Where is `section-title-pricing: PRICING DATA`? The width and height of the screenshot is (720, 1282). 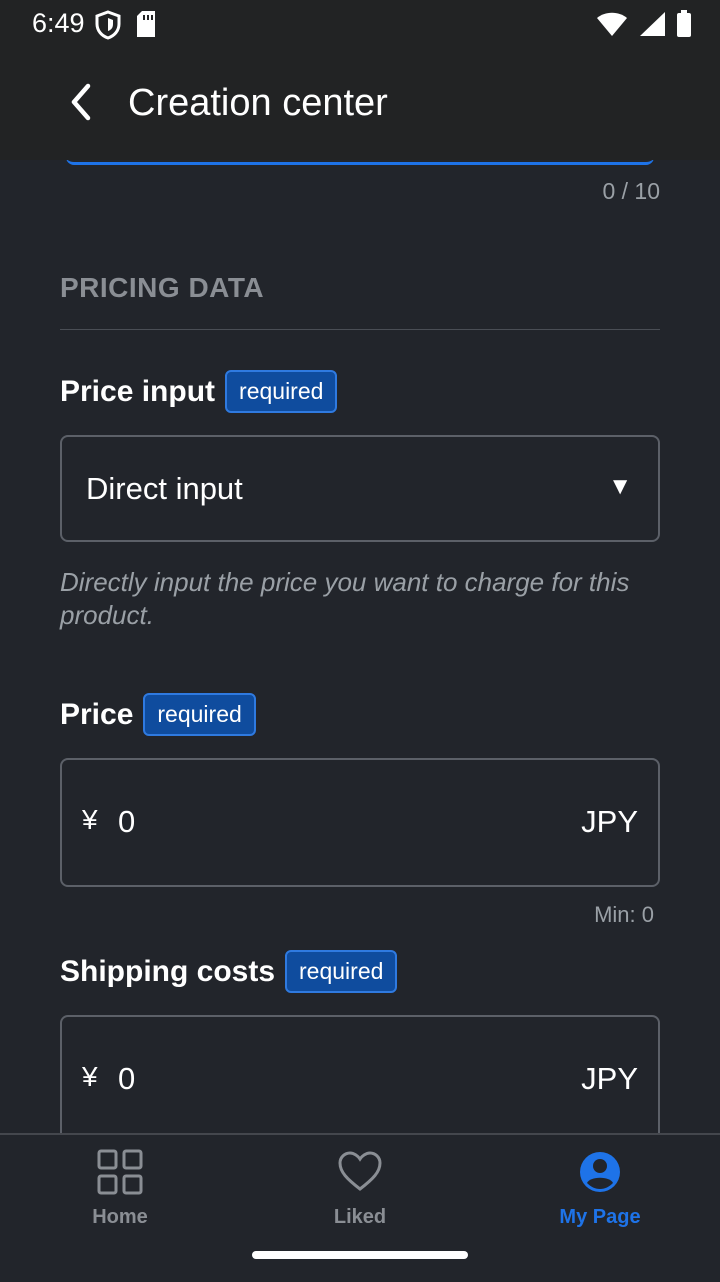 section-title-pricing: PRICING DATA is located at coordinates (162, 287).